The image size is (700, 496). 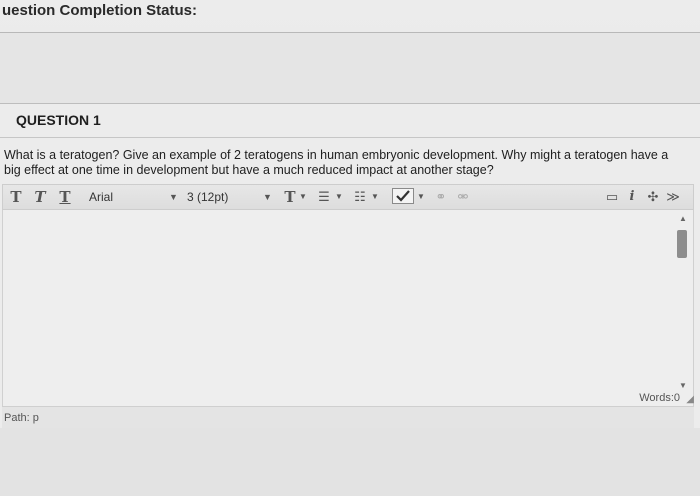 I want to click on completion-status-title: uestion Completion Status:, so click(x=99, y=10).